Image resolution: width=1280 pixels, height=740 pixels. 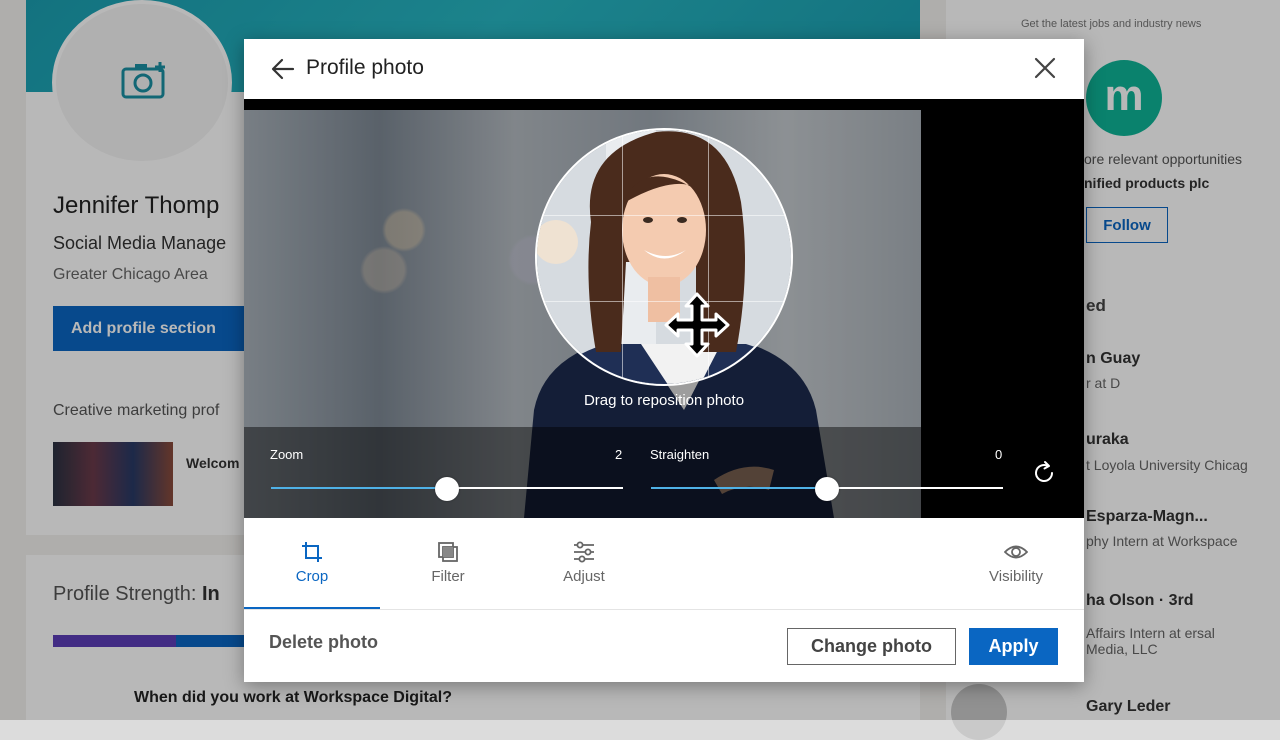 I want to click on apply-button: Apply, so click(x=1013, y=646).